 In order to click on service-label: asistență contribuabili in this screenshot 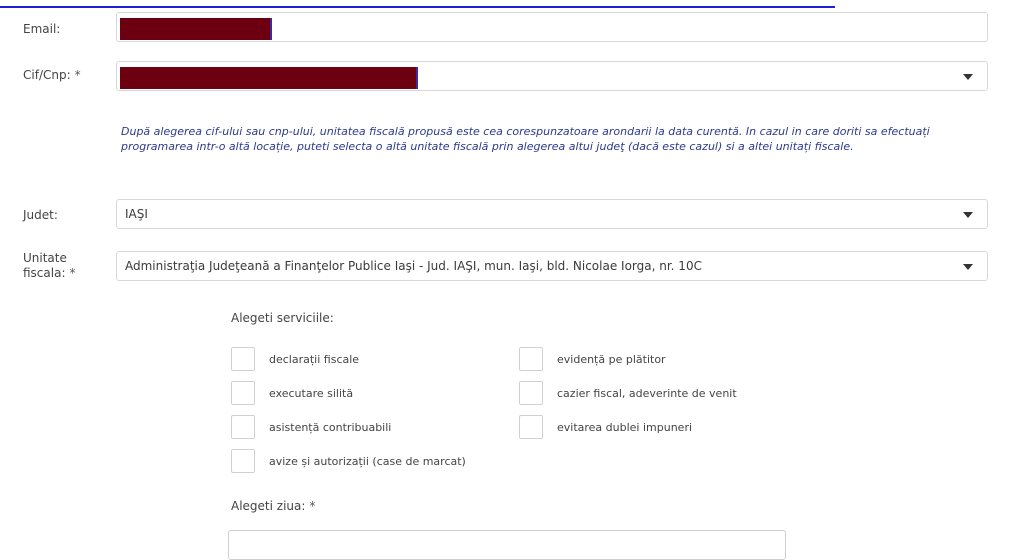, I will do `click(330, 427)`.